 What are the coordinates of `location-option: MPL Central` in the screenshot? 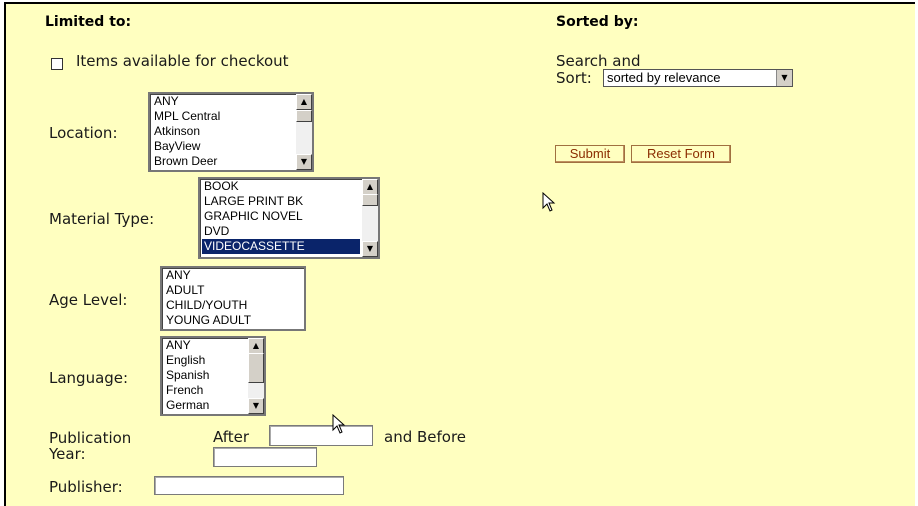 It's located at (223, 116).